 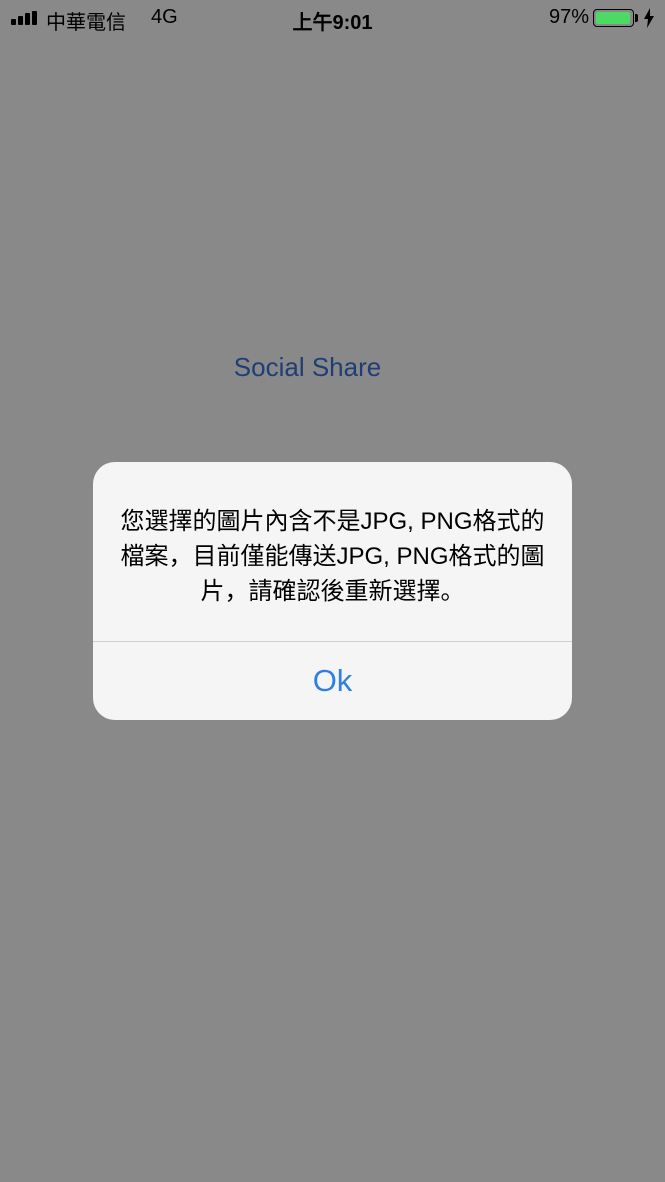 What do you see at coordinates (636, 18) in the screenshot?
I see `battery-cap` at bounding box center [636, 18].